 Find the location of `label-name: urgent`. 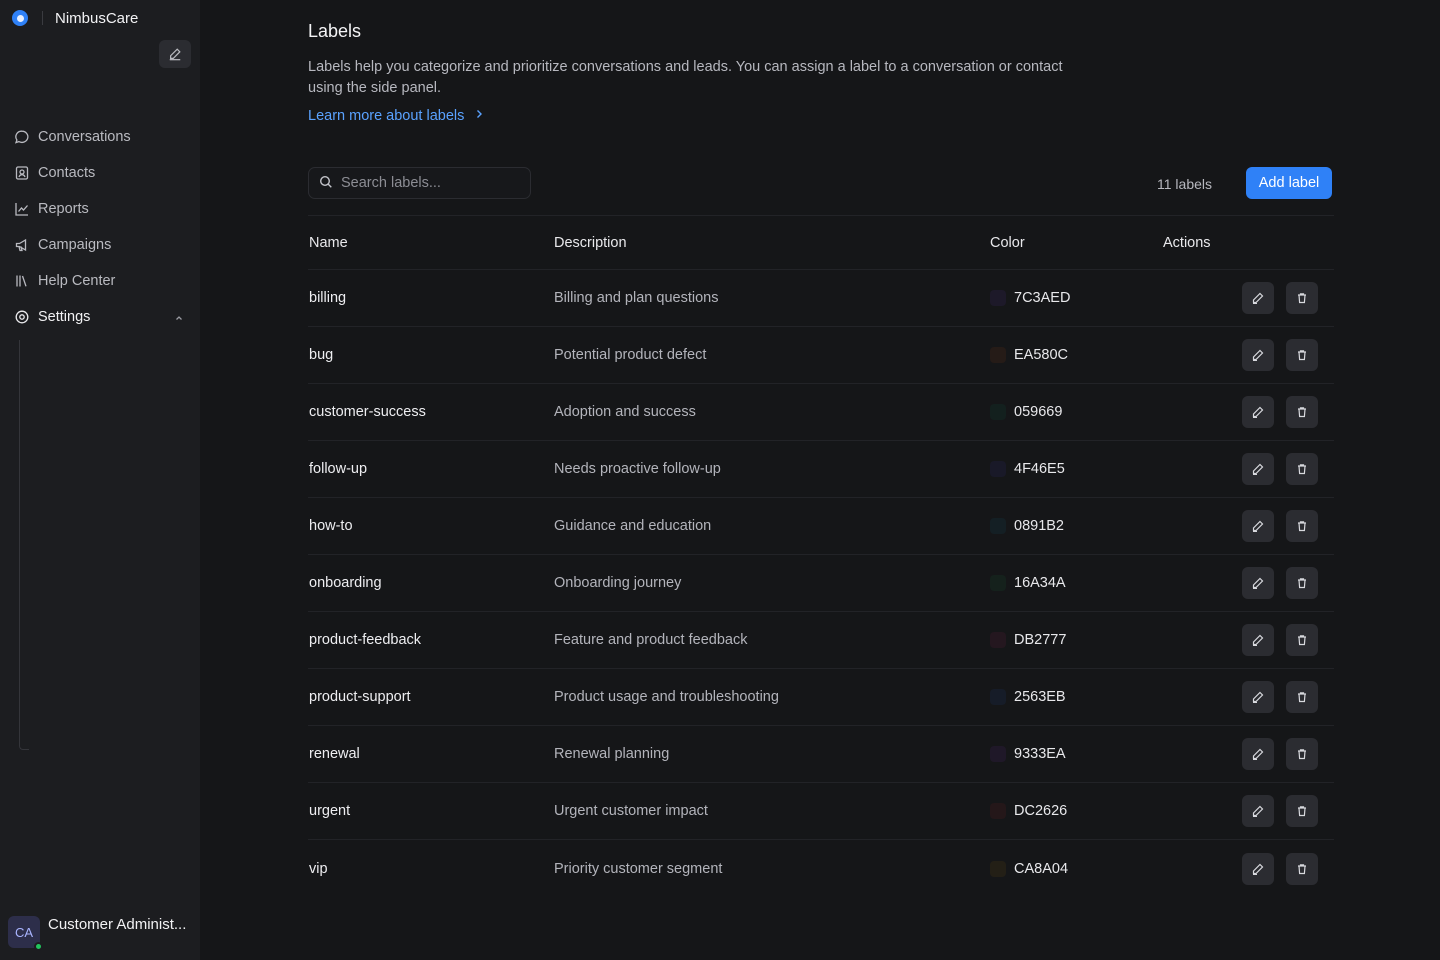

label-name: urgent is located at coordinates (330, 811).